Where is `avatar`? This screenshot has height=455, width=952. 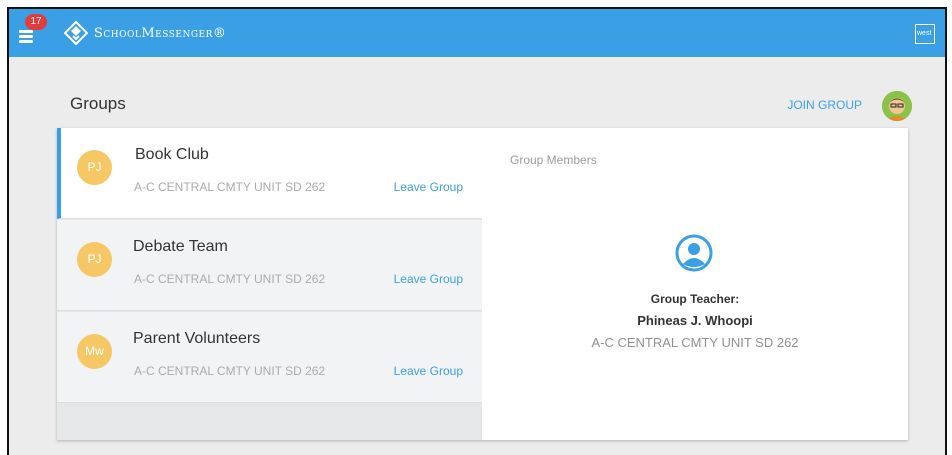
avatar is located at coordinates (897, 106).